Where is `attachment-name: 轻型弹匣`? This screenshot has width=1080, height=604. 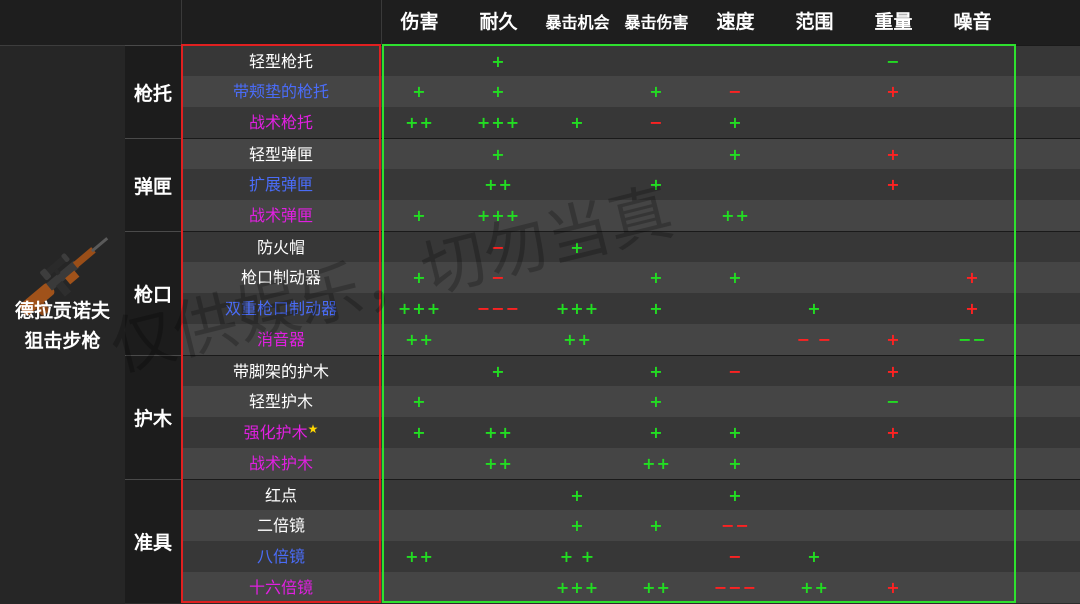
attachment-name: 轻型弹匣 is located at coordinates (281, 154).